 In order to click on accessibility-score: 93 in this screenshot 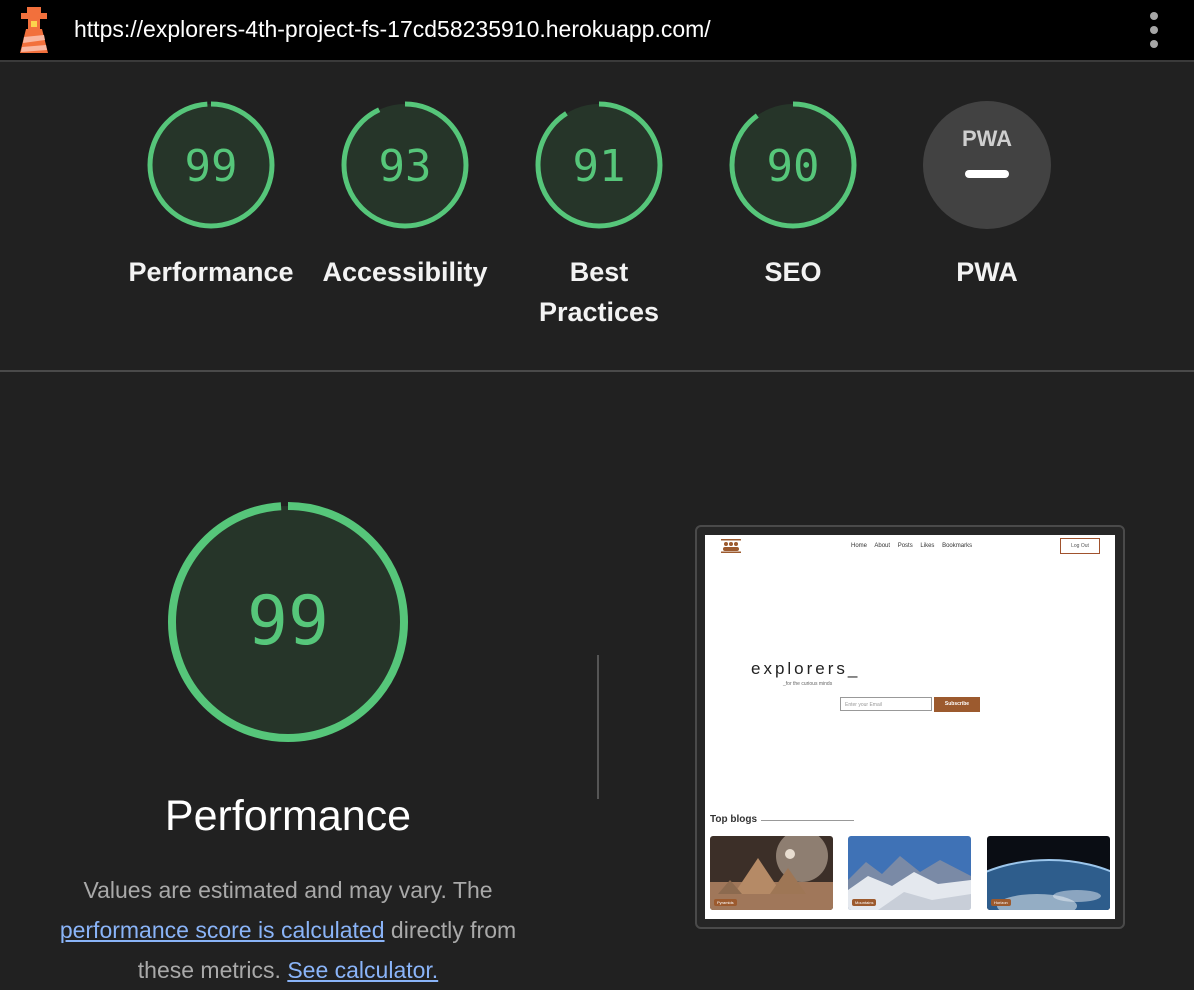, I will do `click(405, 166)`.